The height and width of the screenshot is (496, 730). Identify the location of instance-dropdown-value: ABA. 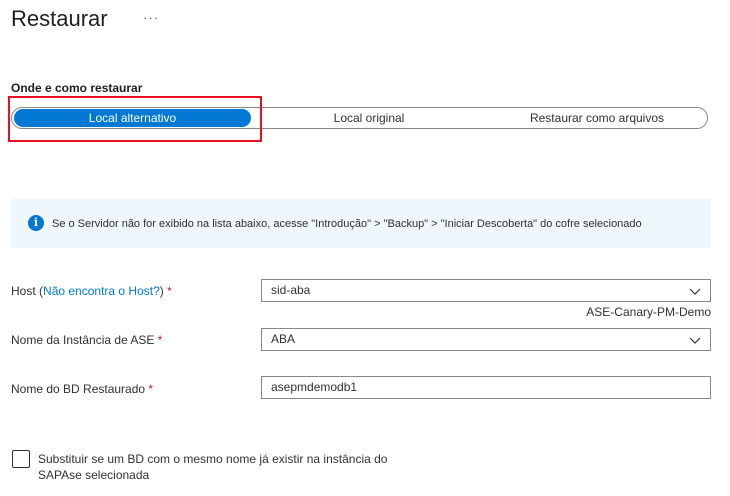
(283, 339).